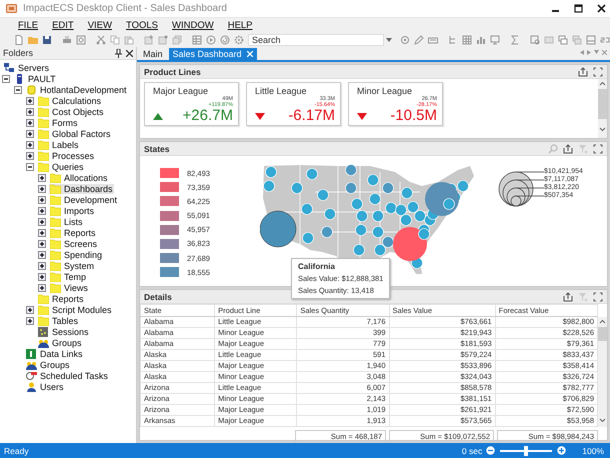 Image resolution: width=610 pixels, height=458 pixels. I want to click on target-icon, so click(405, 39).